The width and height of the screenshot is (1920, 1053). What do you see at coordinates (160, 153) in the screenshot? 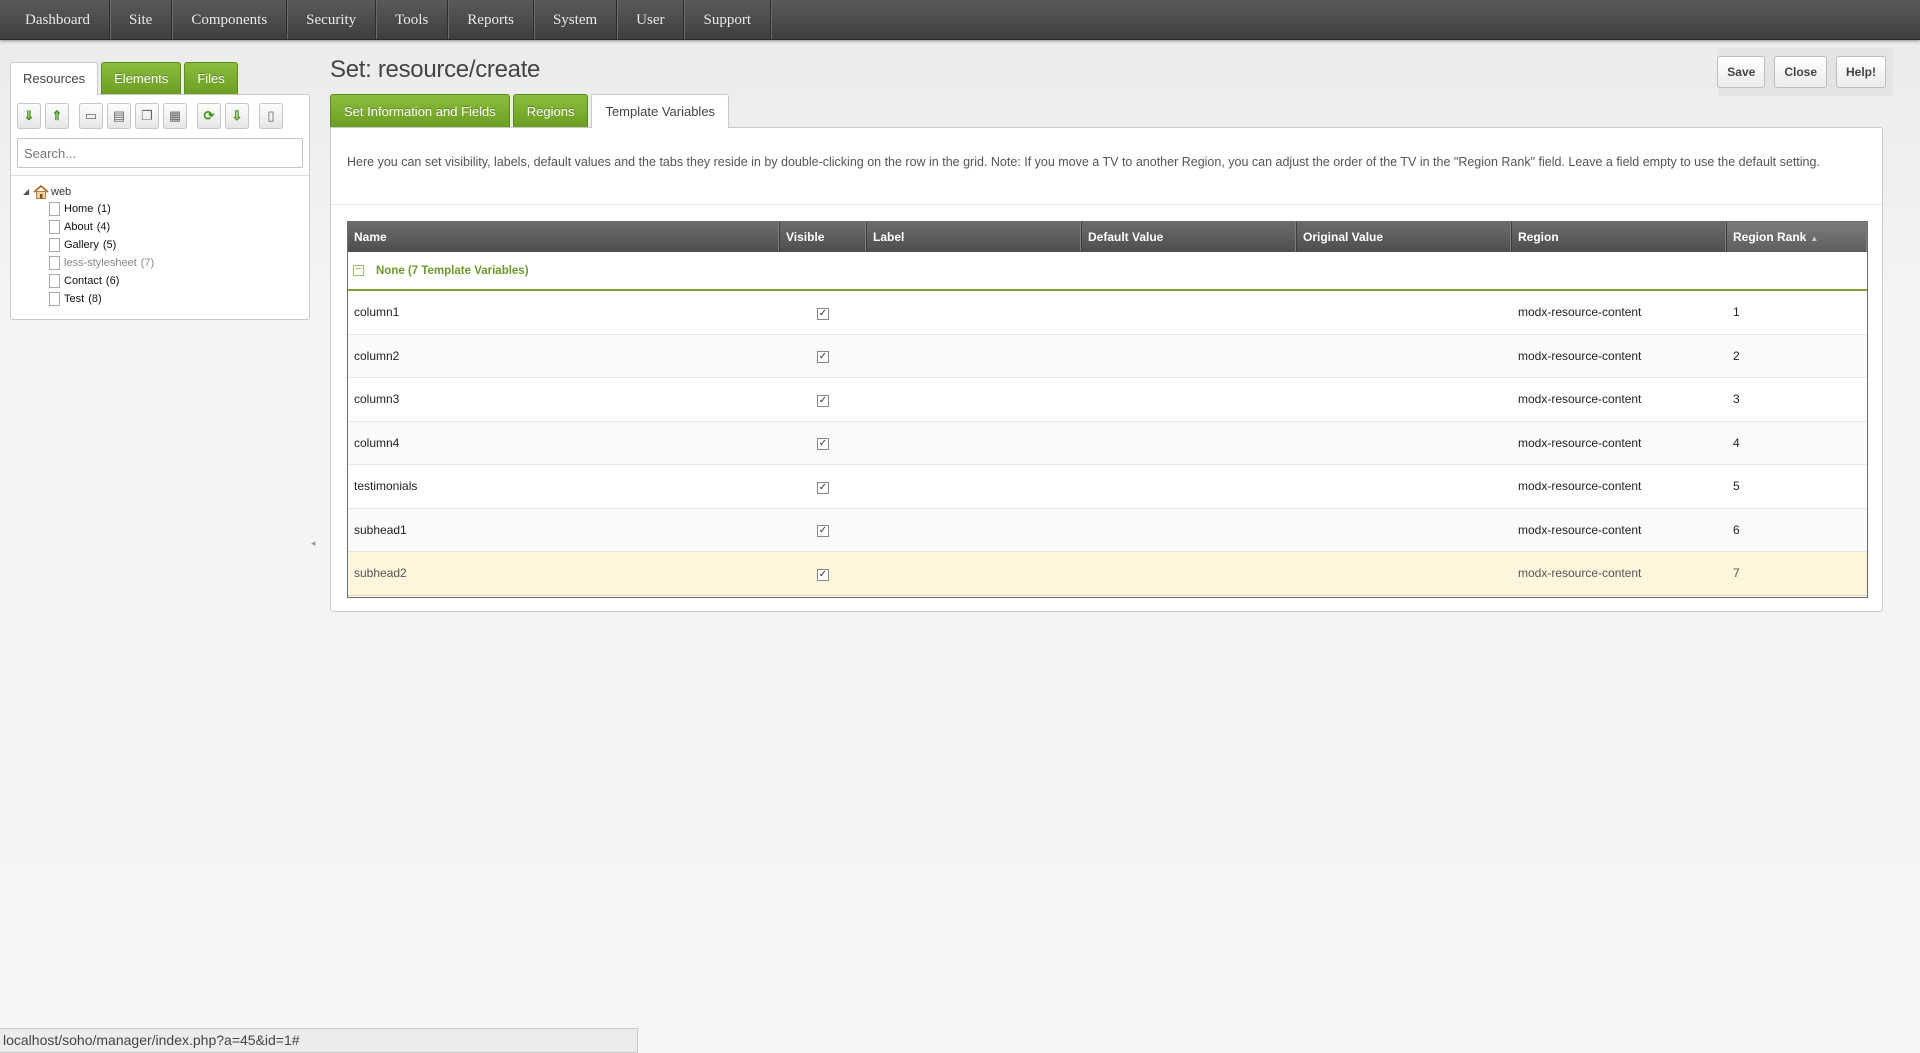
I see `tree-search-input` at bounding box center [160, 153].